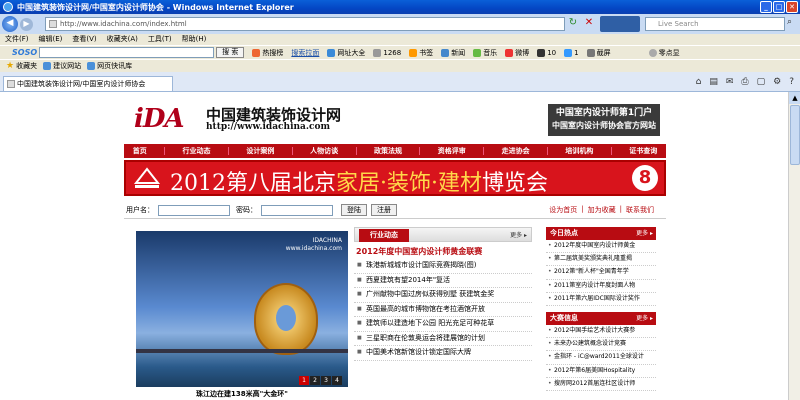  What do you see at coordinates (777, 82) in the screenshot?
I see `tools-menu-icon: ⚙` at bounding box center [777, 82].